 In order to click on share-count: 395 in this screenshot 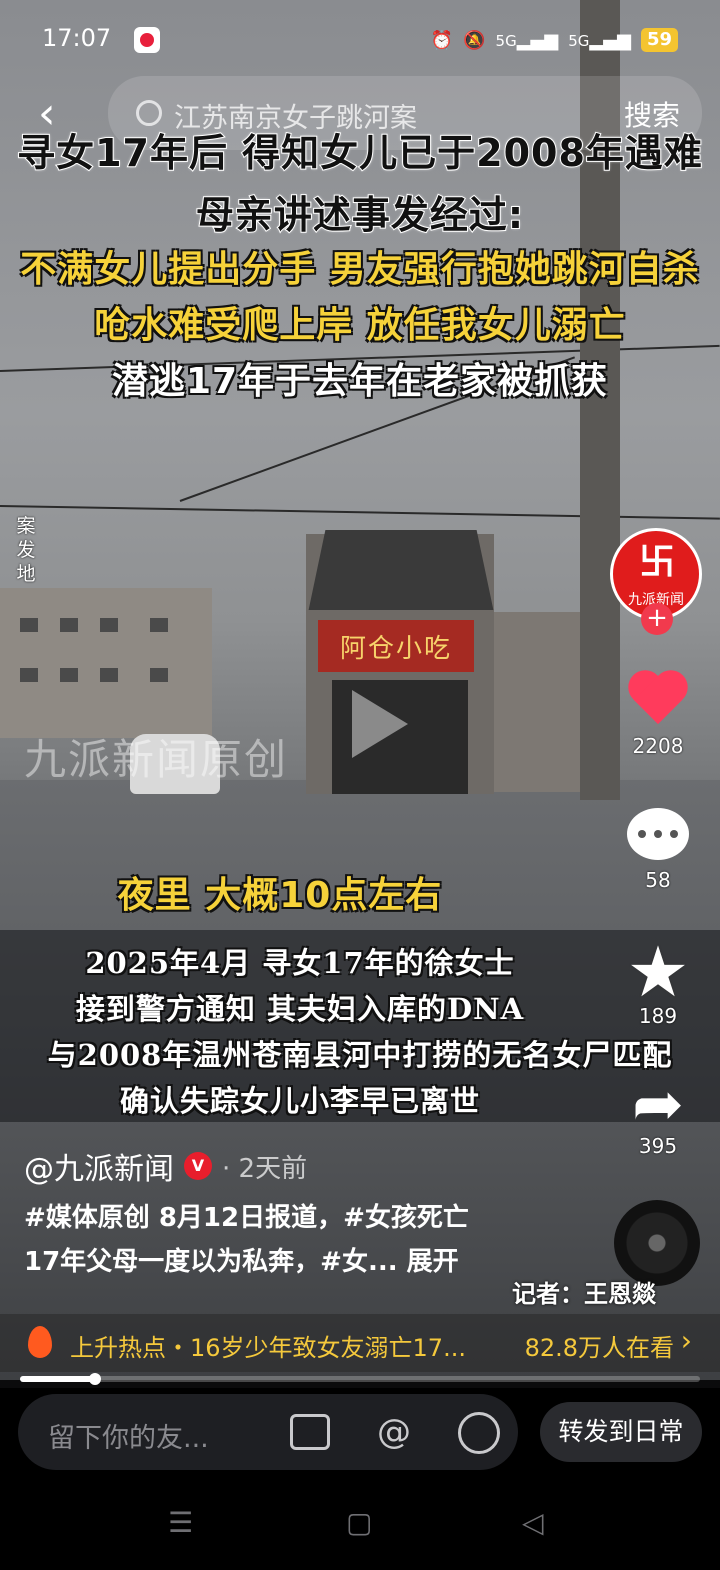, I will do `click(658, 1146)`.